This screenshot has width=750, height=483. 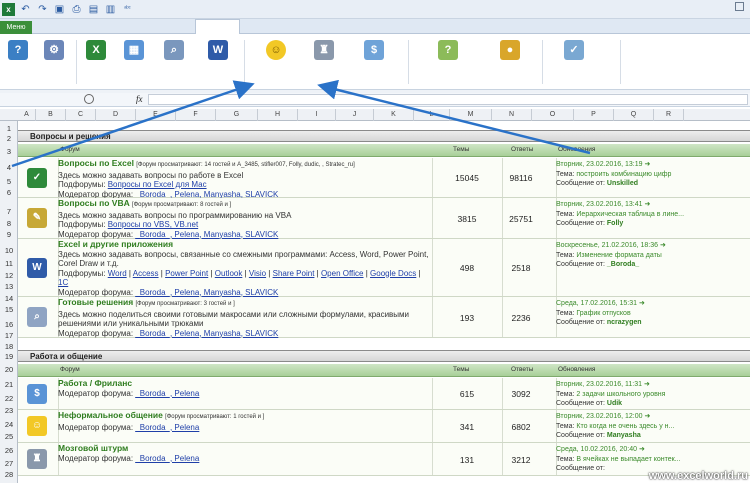 I want to click on row-header: 24, so click(x=9, y=424).